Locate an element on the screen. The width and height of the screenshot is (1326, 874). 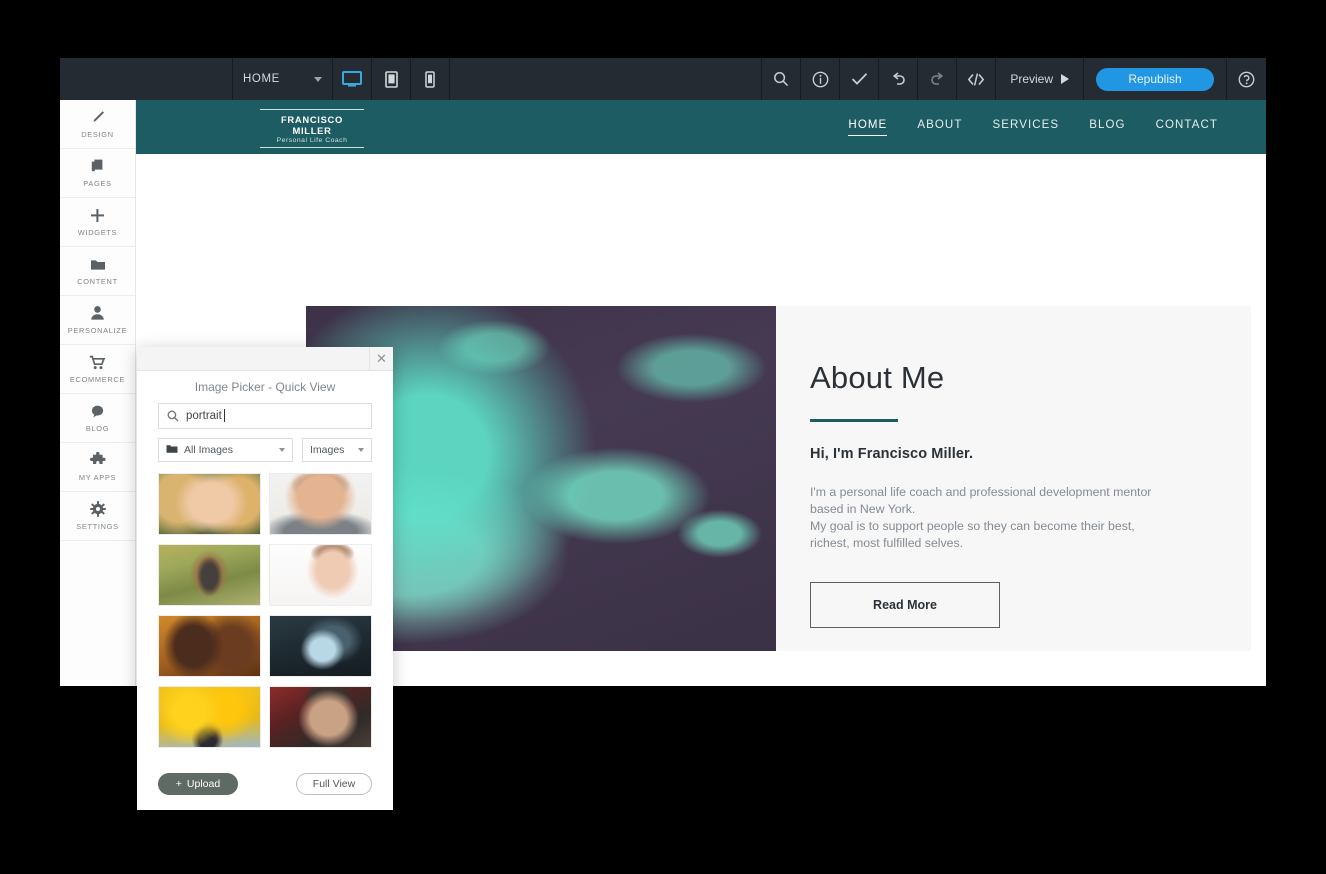
code-editor-button is located at coordinates (975, 79).